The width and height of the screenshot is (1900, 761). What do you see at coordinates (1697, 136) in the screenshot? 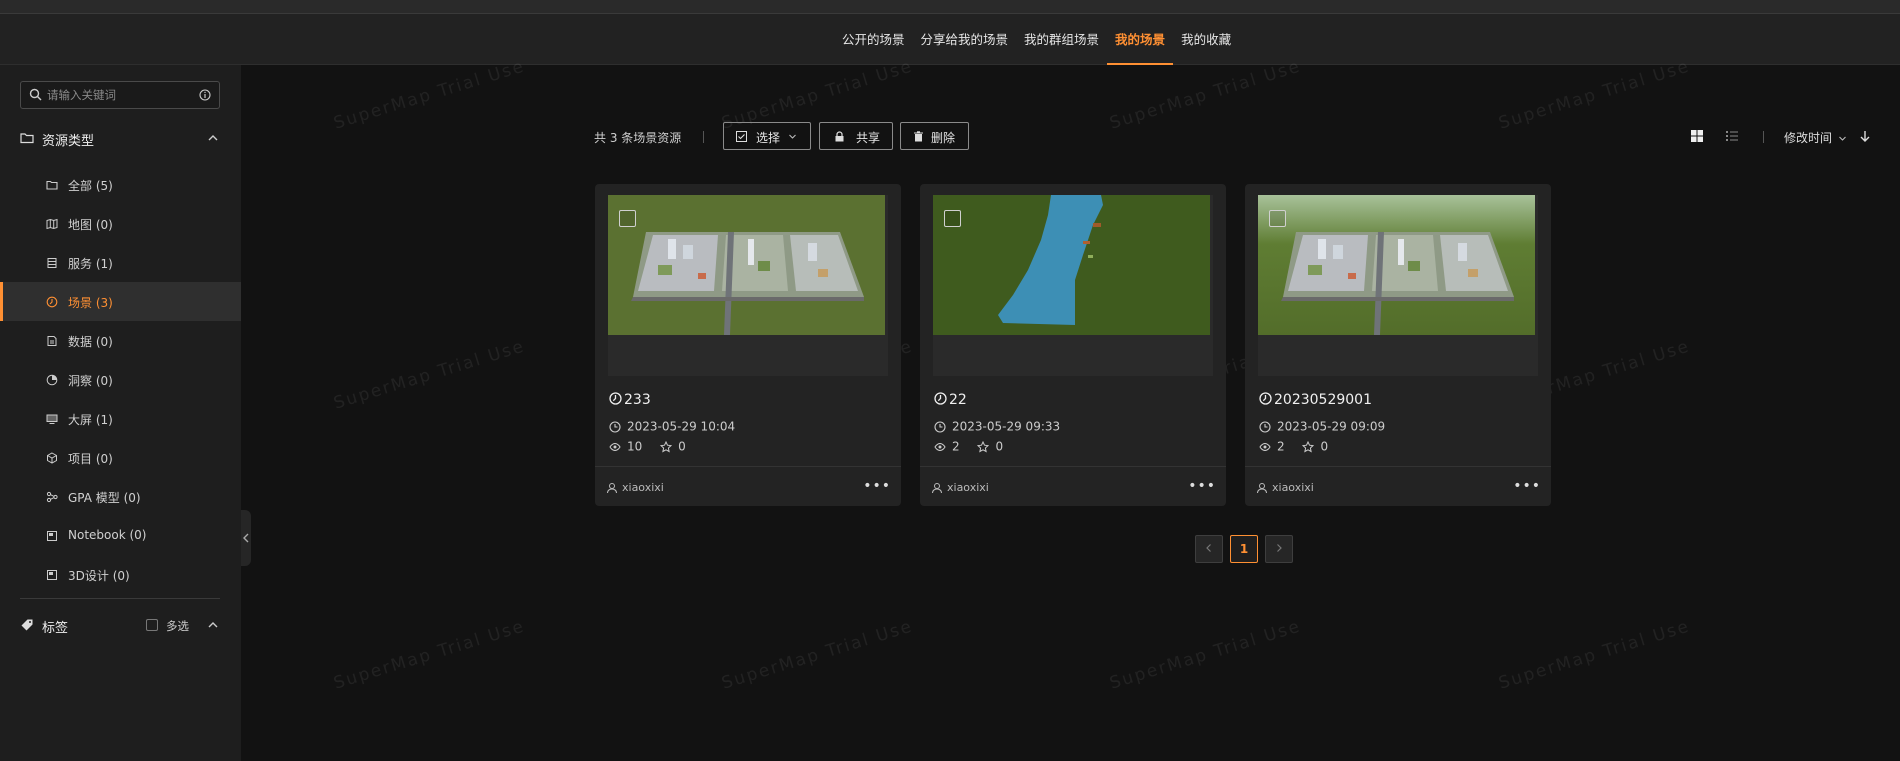
I see `grid-view-icon` at bounding box center [1697, 136].